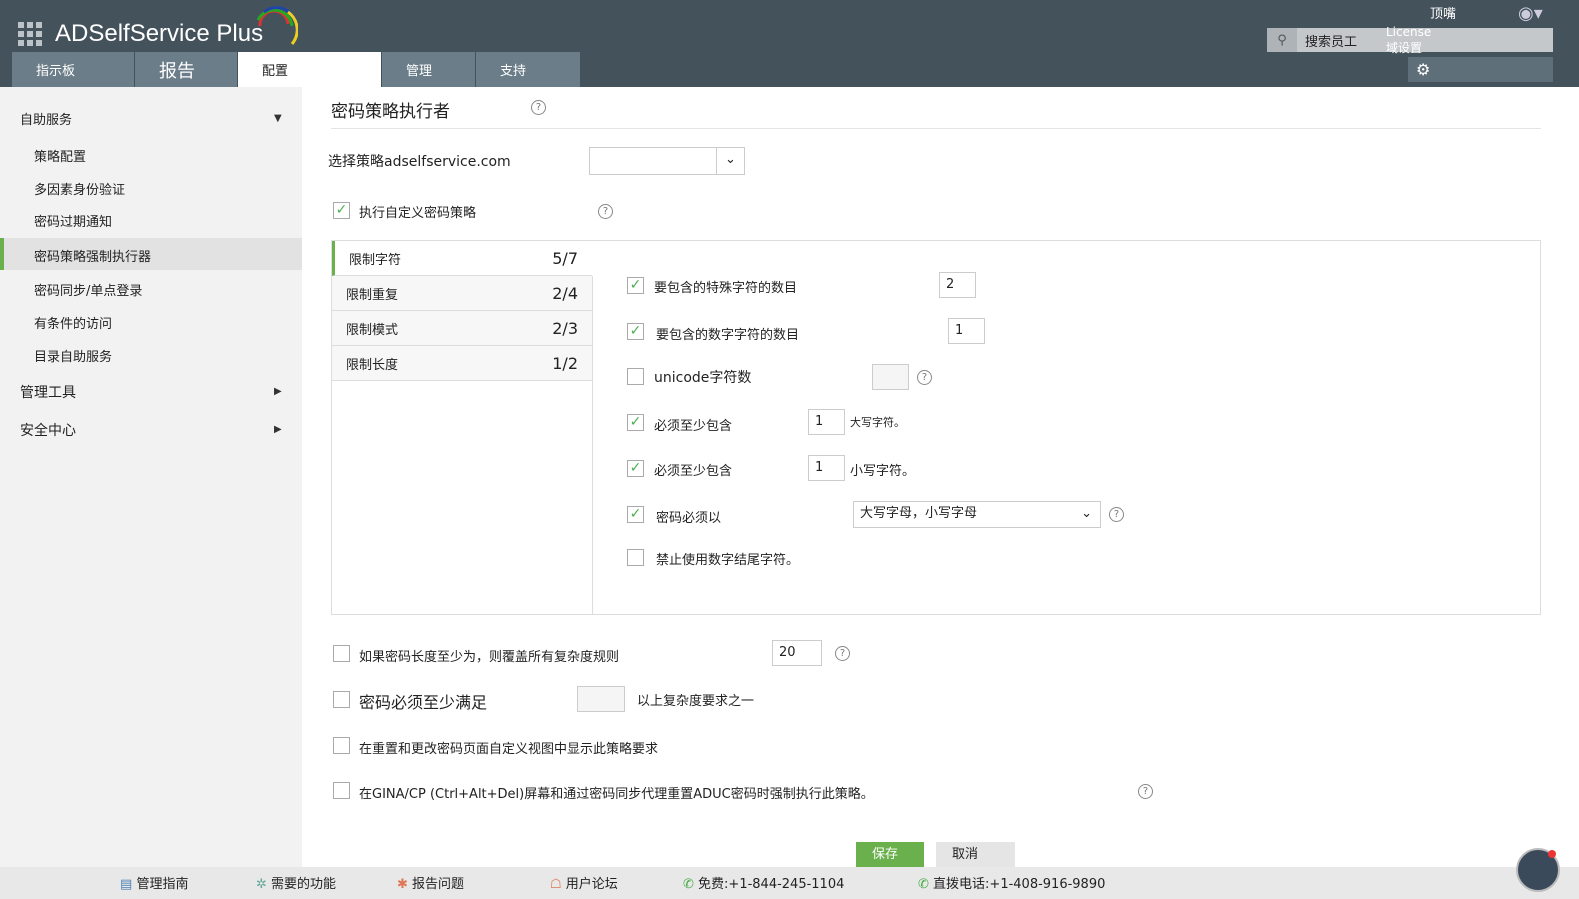 The height and width of the screenshot is (899, 1579). Describe the element at coordinates (341, 699) in the screenshot. I see `min-meet-checkbox` at that location.